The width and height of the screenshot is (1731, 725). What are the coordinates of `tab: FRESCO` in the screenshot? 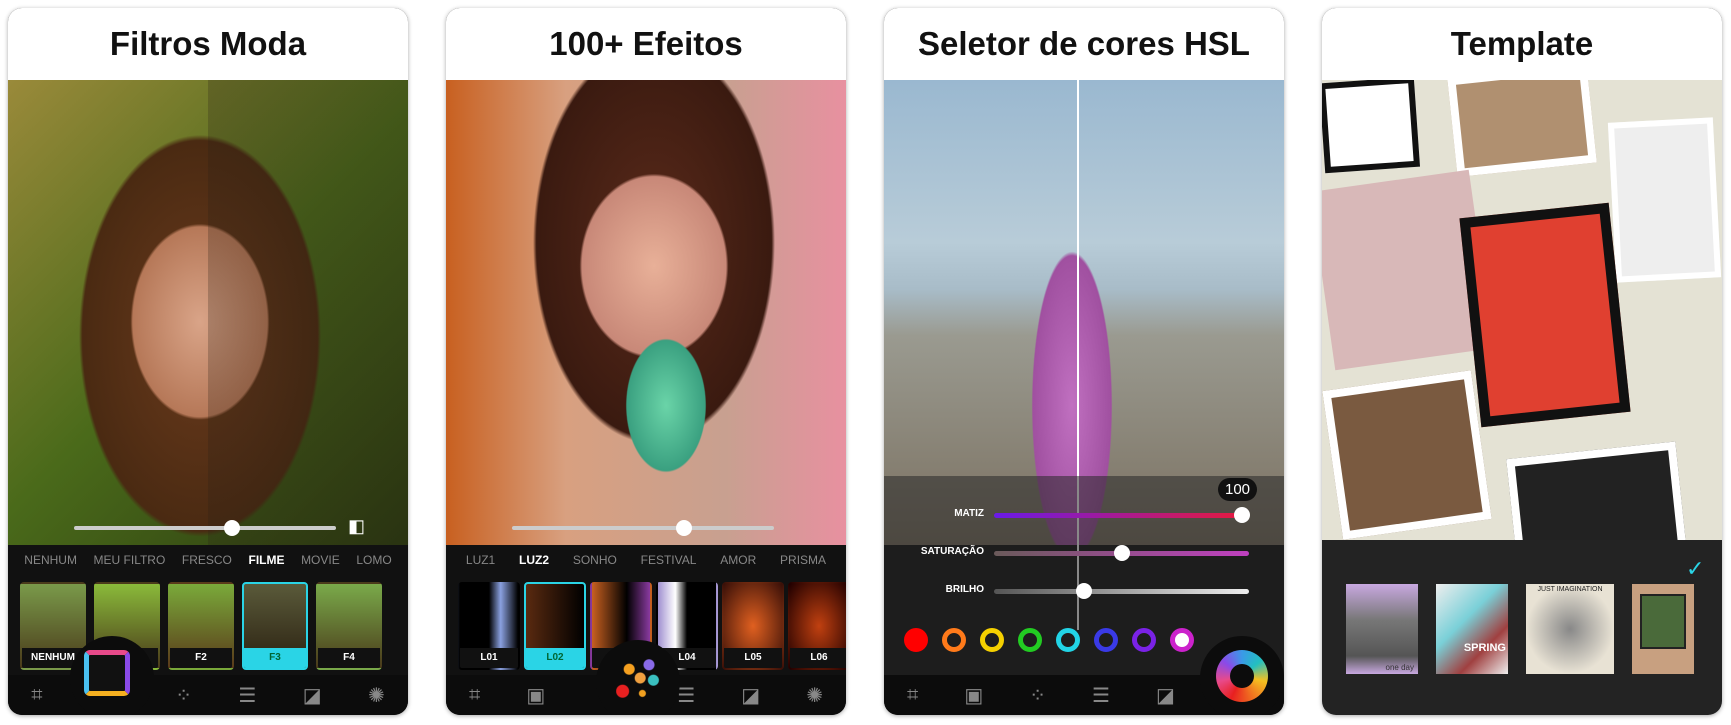 It's located at (207, 560).